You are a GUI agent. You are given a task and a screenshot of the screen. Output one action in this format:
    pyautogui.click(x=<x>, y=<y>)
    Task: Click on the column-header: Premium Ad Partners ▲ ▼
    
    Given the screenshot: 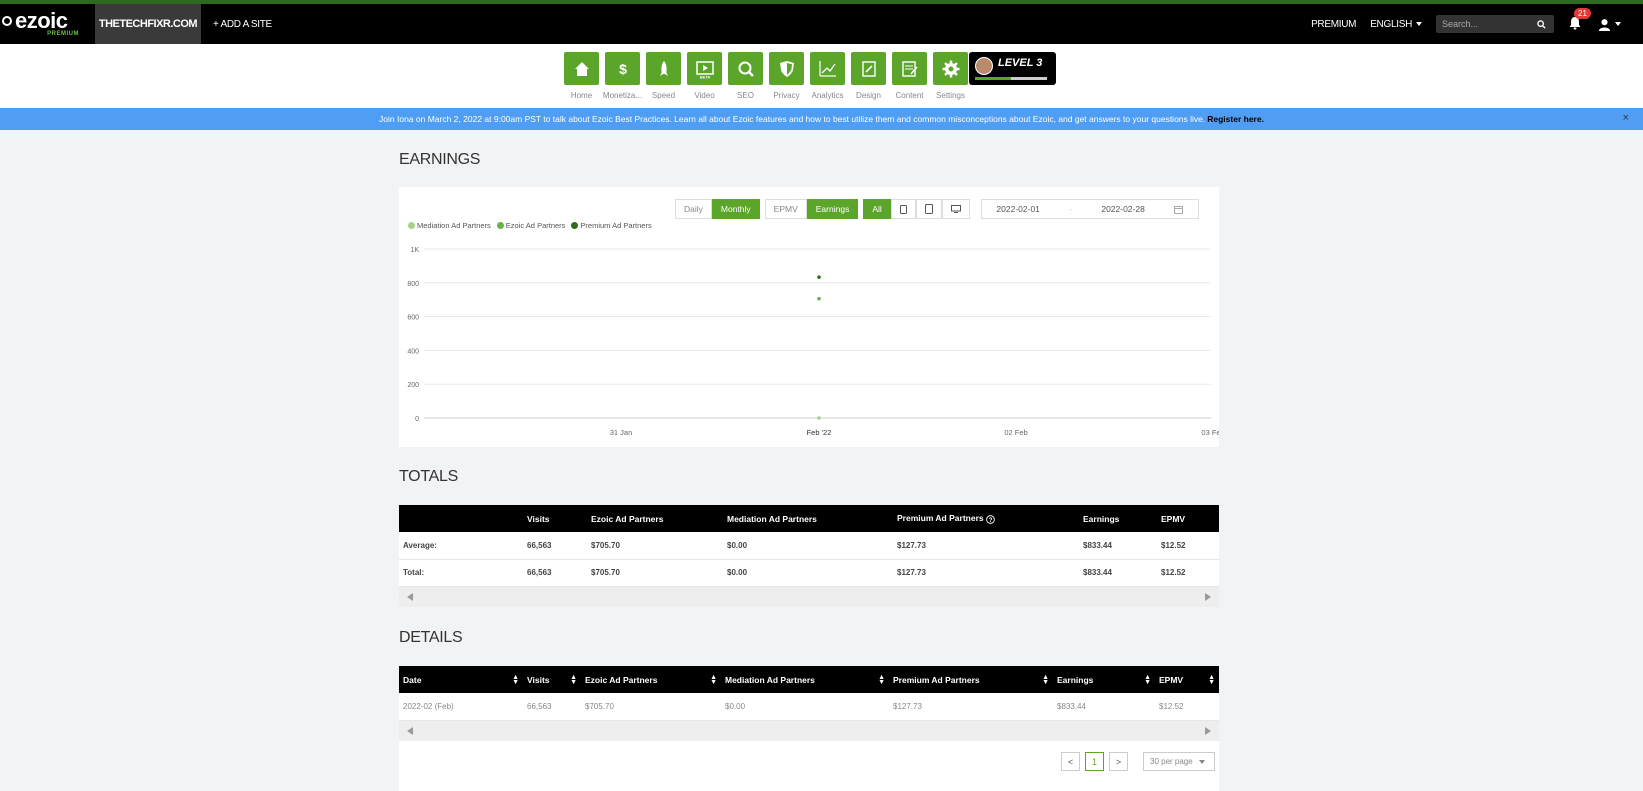 What is the action you would take?
    pyautogui.click(x=971, y=679)
    